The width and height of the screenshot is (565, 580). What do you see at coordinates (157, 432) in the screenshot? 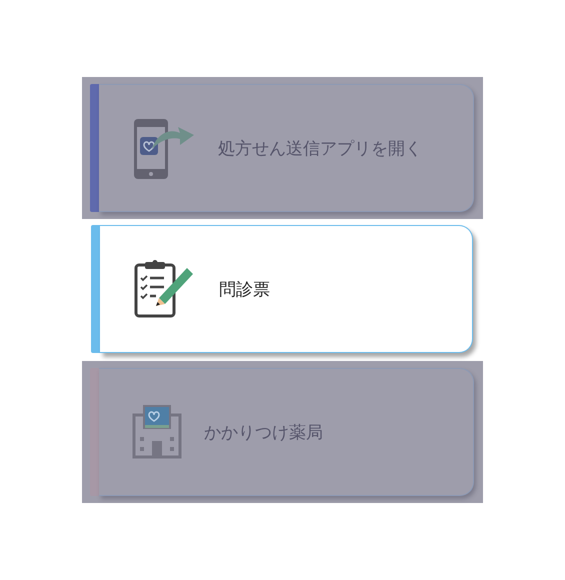
I see `building-icon` at bounding box center [157, 432].